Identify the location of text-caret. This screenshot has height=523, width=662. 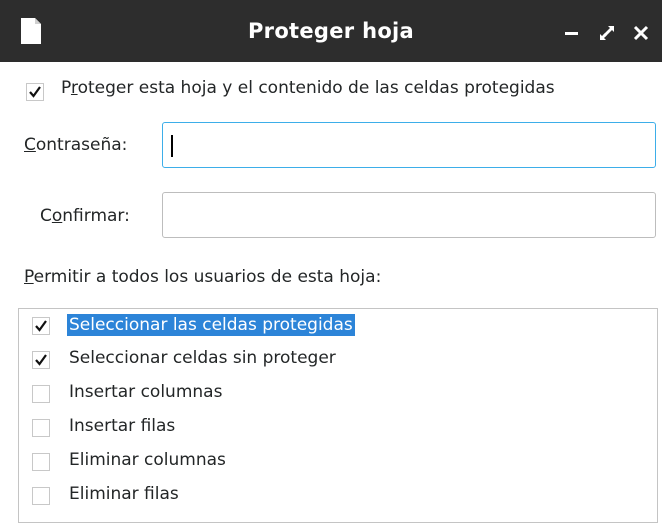
(172, 146).